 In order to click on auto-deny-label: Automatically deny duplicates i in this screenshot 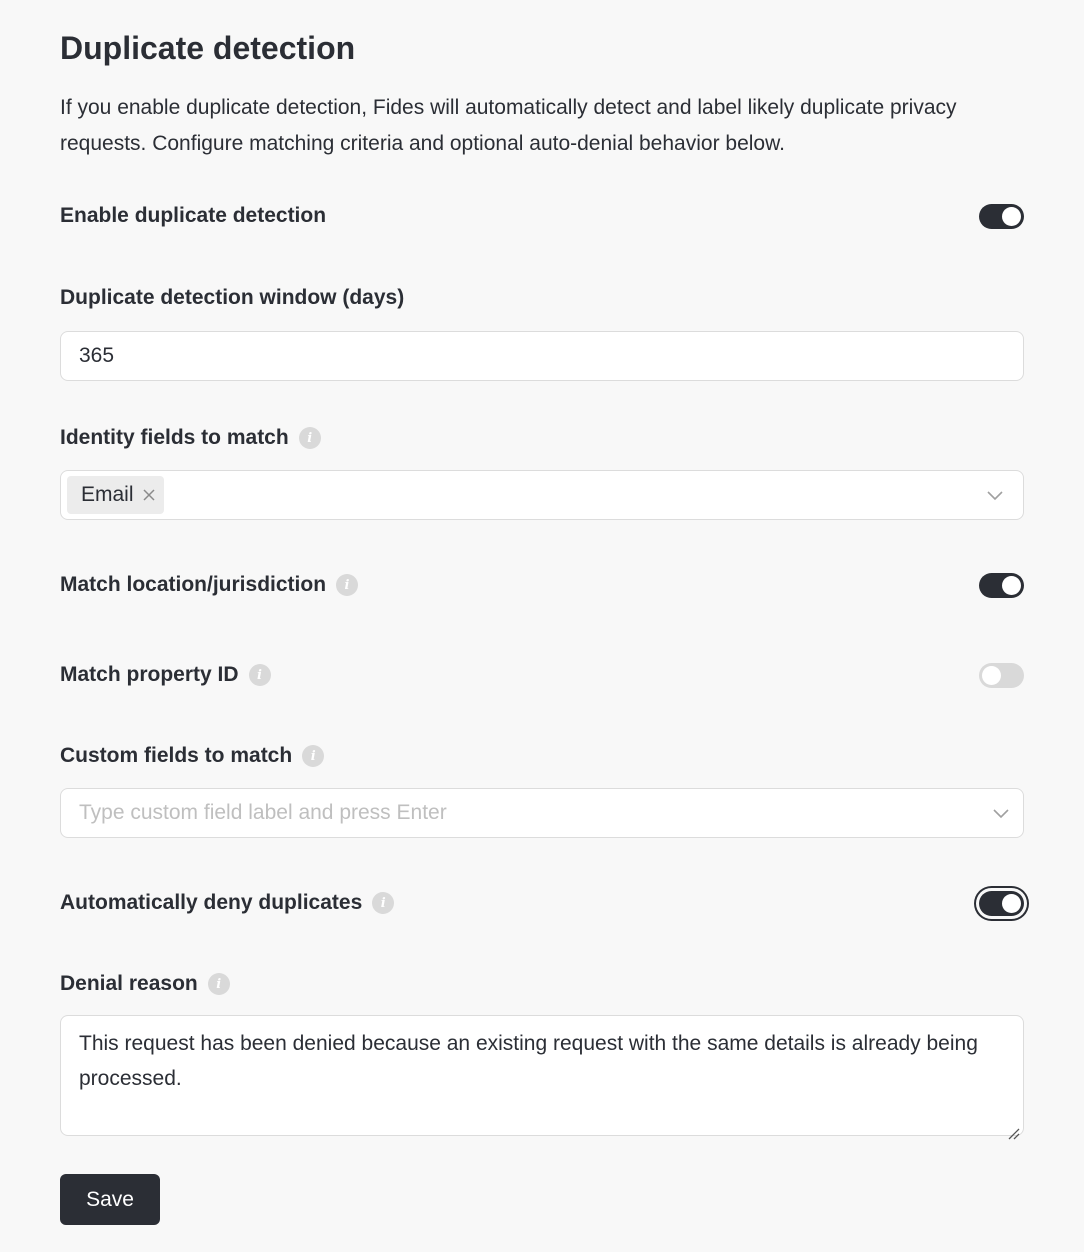, I will do `click(227, 903)`.